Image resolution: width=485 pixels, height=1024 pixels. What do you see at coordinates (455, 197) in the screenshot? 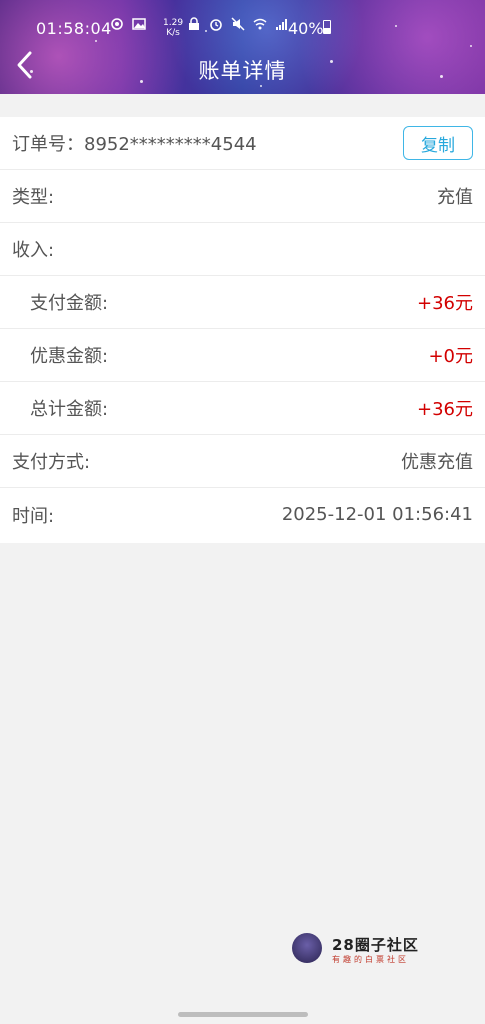
I see `type-value: 充值` at bounding box center [455, 197].